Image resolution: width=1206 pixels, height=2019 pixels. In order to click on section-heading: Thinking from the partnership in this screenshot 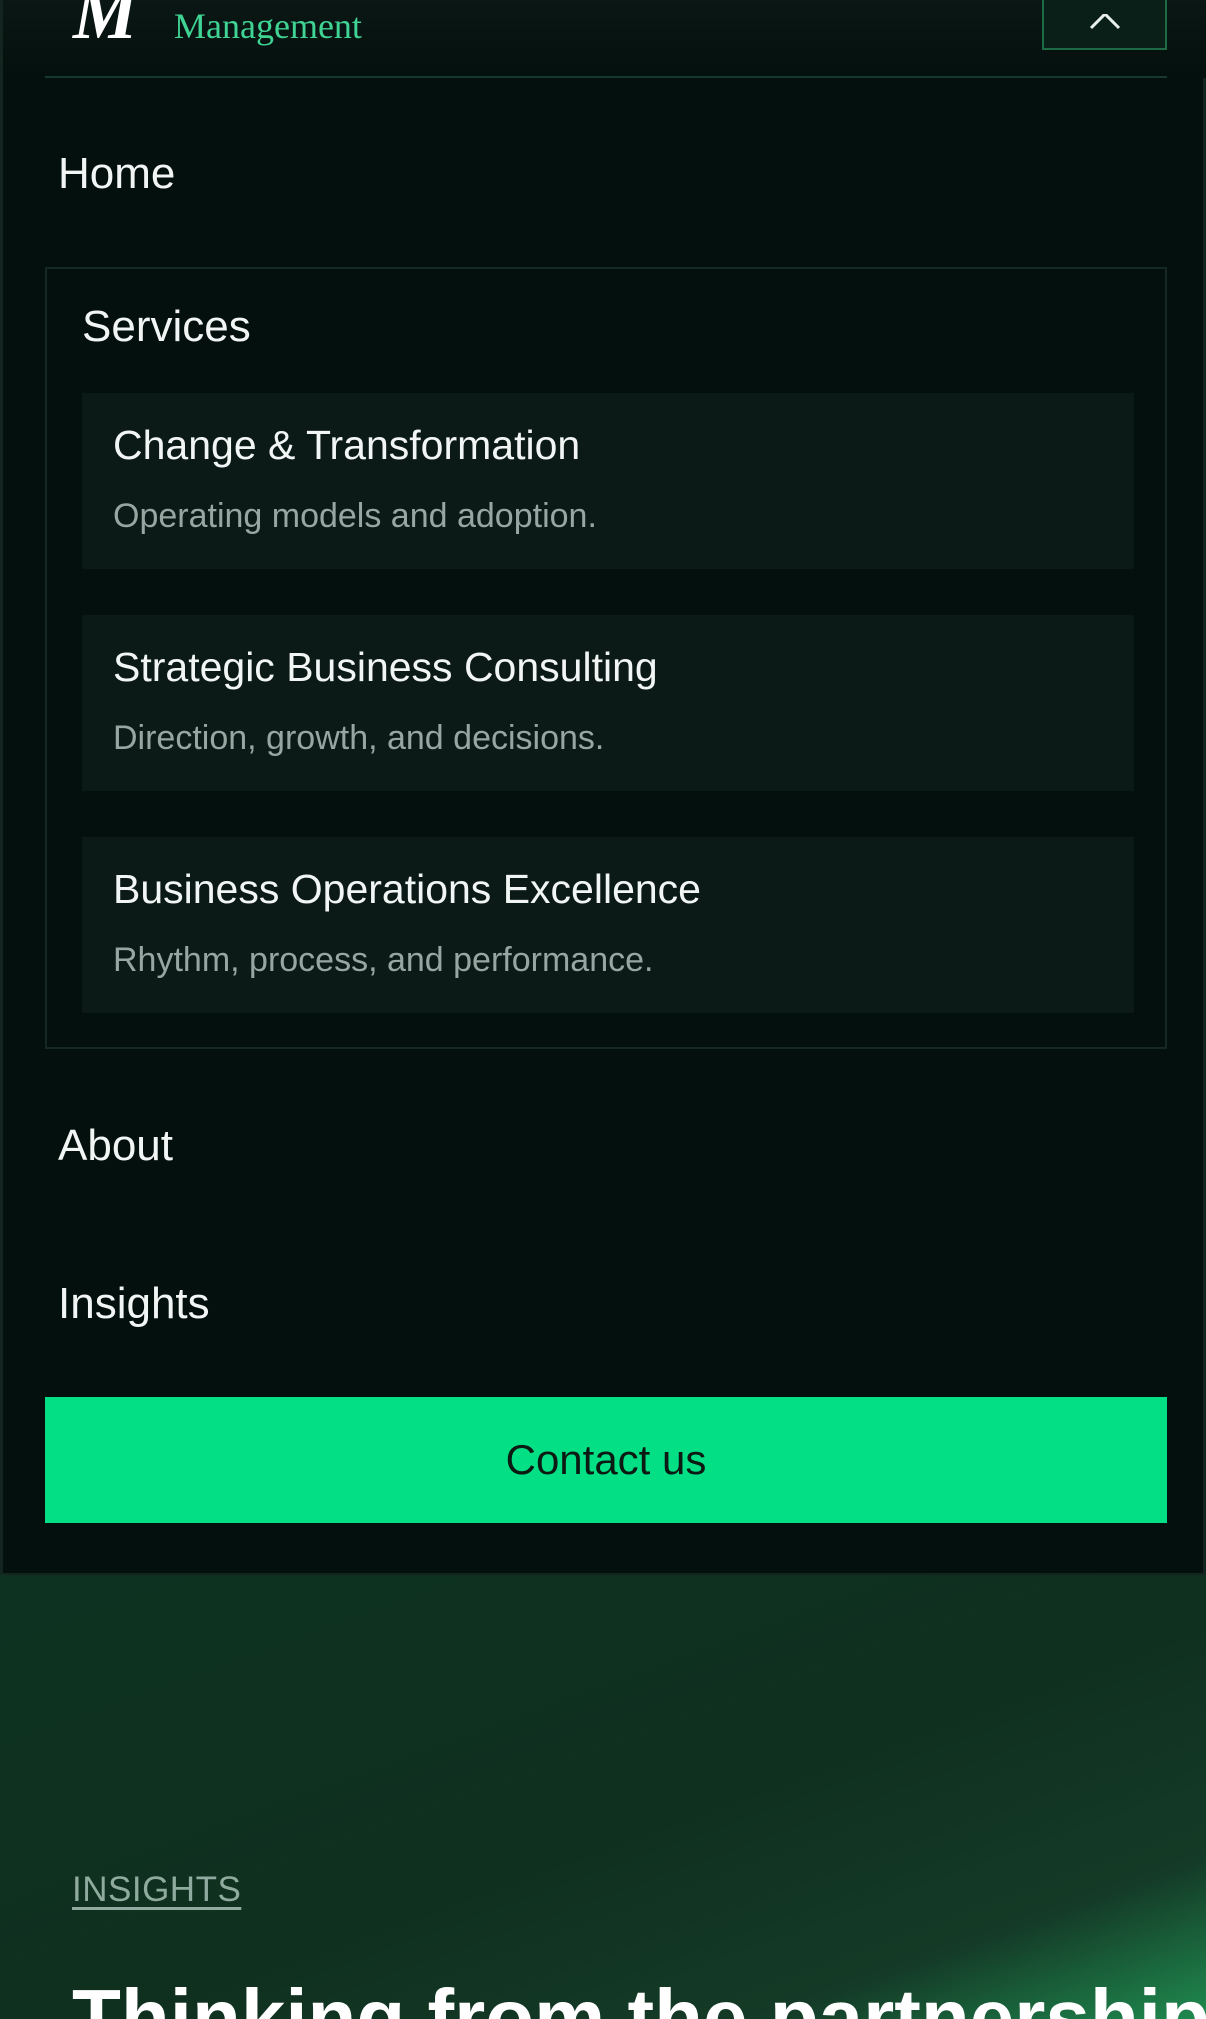, I will do `click(639, 1996)`.